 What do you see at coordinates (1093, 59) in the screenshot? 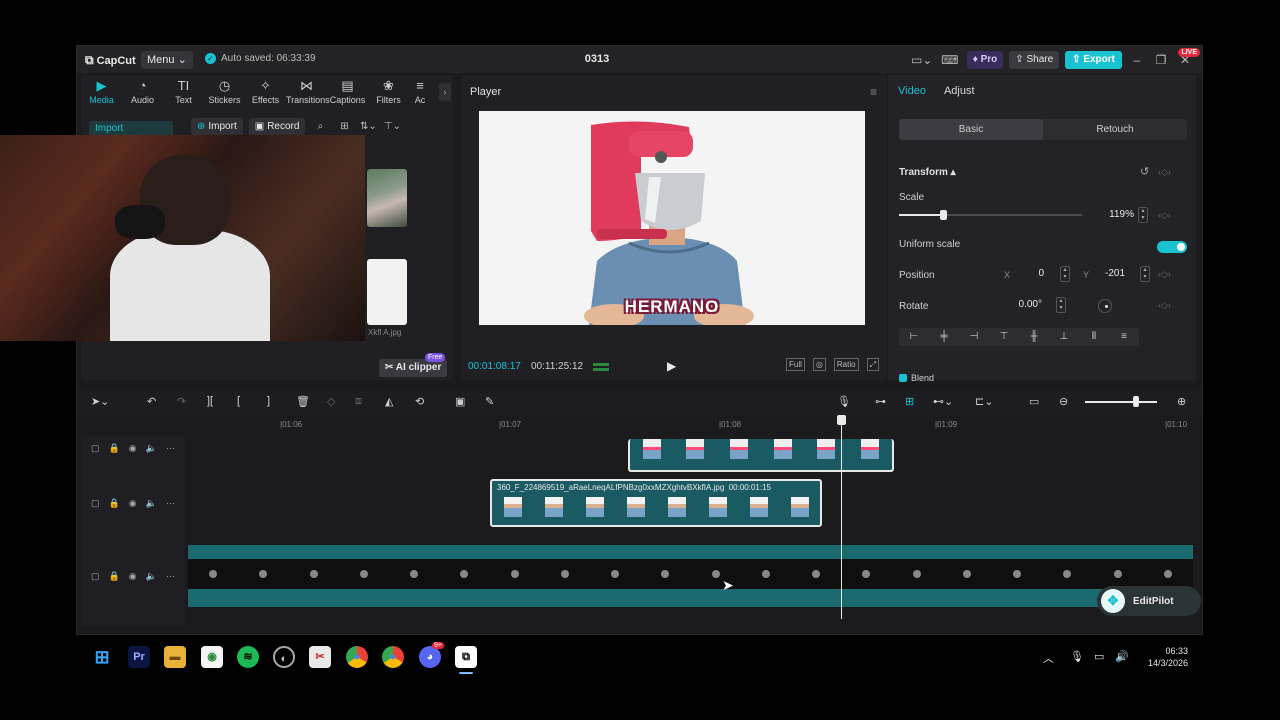
I see `export-button: ⇧ Export` at bounding box center [1093, 59].